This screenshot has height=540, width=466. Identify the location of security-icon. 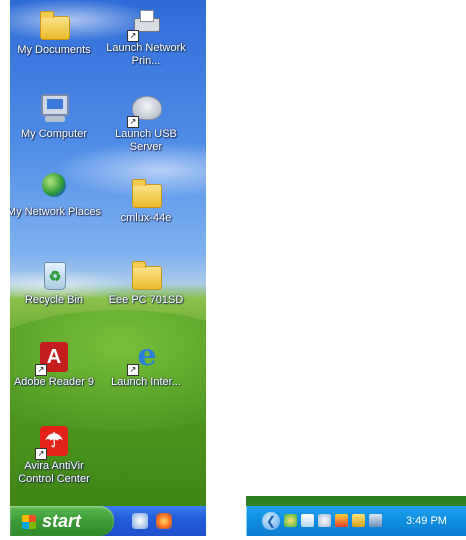
(307, 520).